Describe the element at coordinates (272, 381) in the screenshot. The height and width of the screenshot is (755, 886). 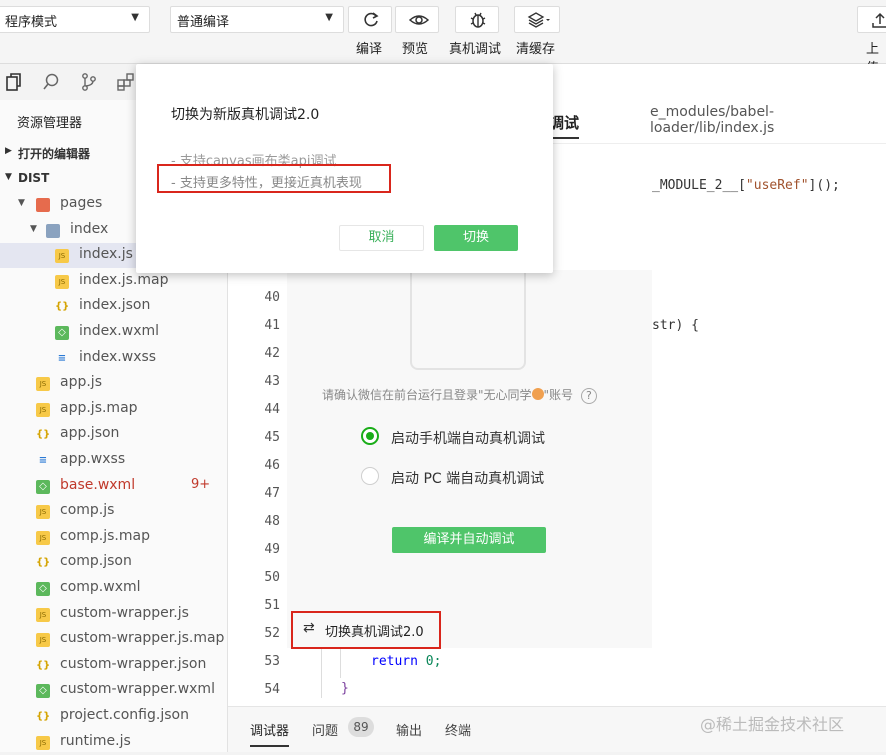
I see `line-number: 43` at that location.